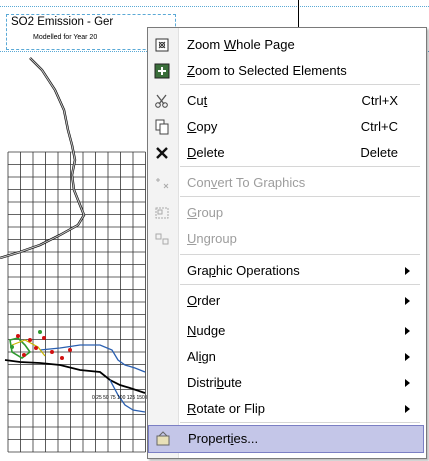 The width and height of the screenshot is (429, 461). What do you see at coordinates (162, 101) in the screenshot?
I see `scissors-icon` at bounding box center [162, 101].